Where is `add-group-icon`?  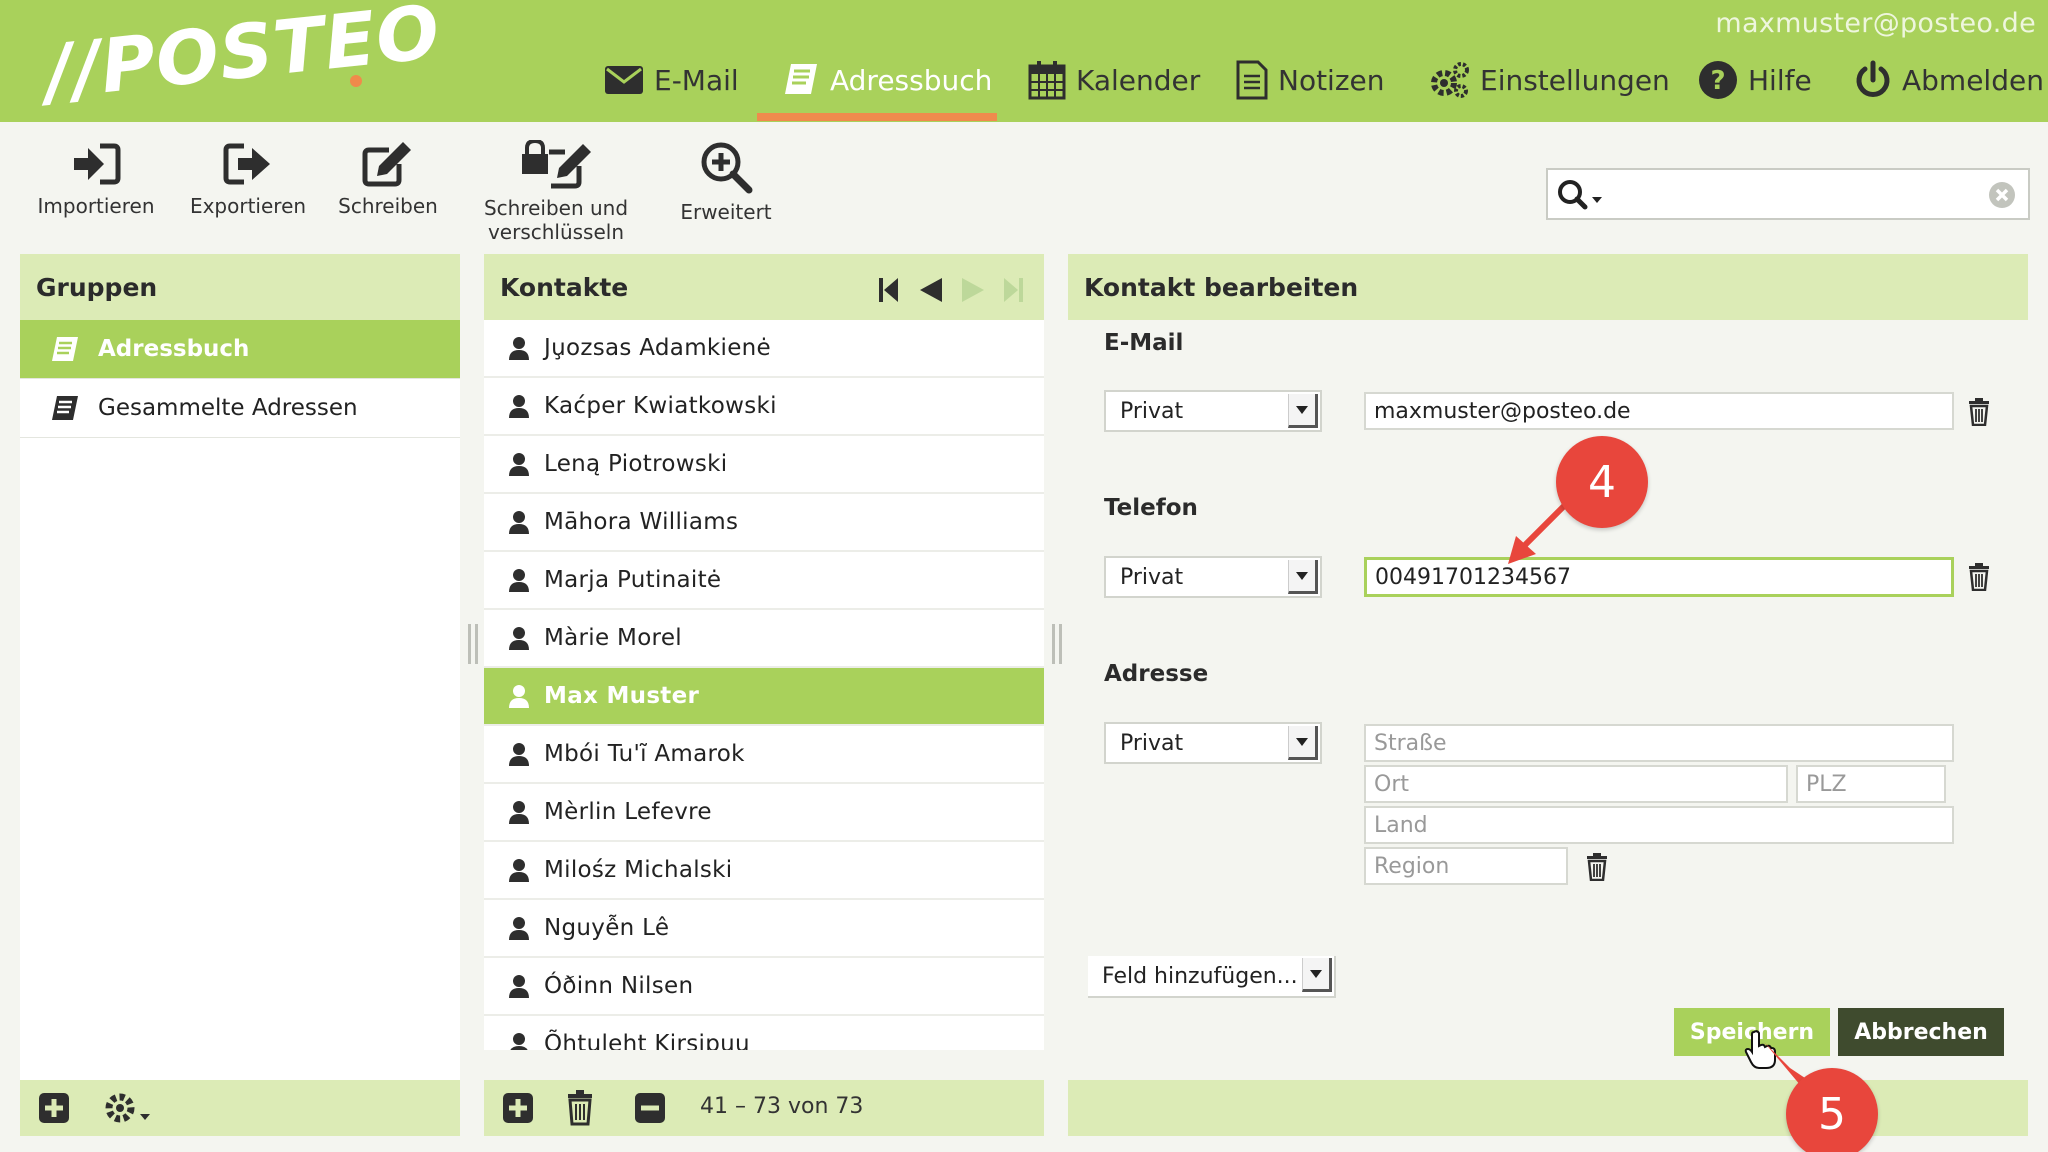 add-group-icon is located at coordinates (54, 1108).